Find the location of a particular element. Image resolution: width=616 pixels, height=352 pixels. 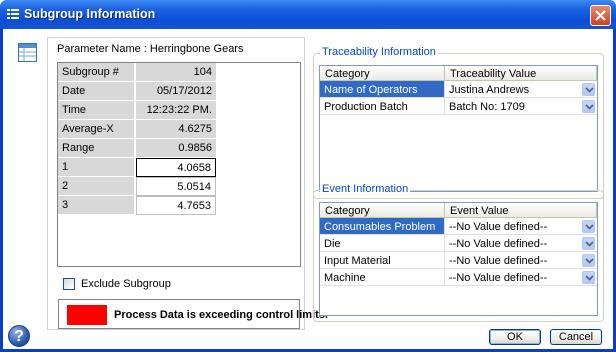

ok-button: OK is located at coordinates (515, 337).